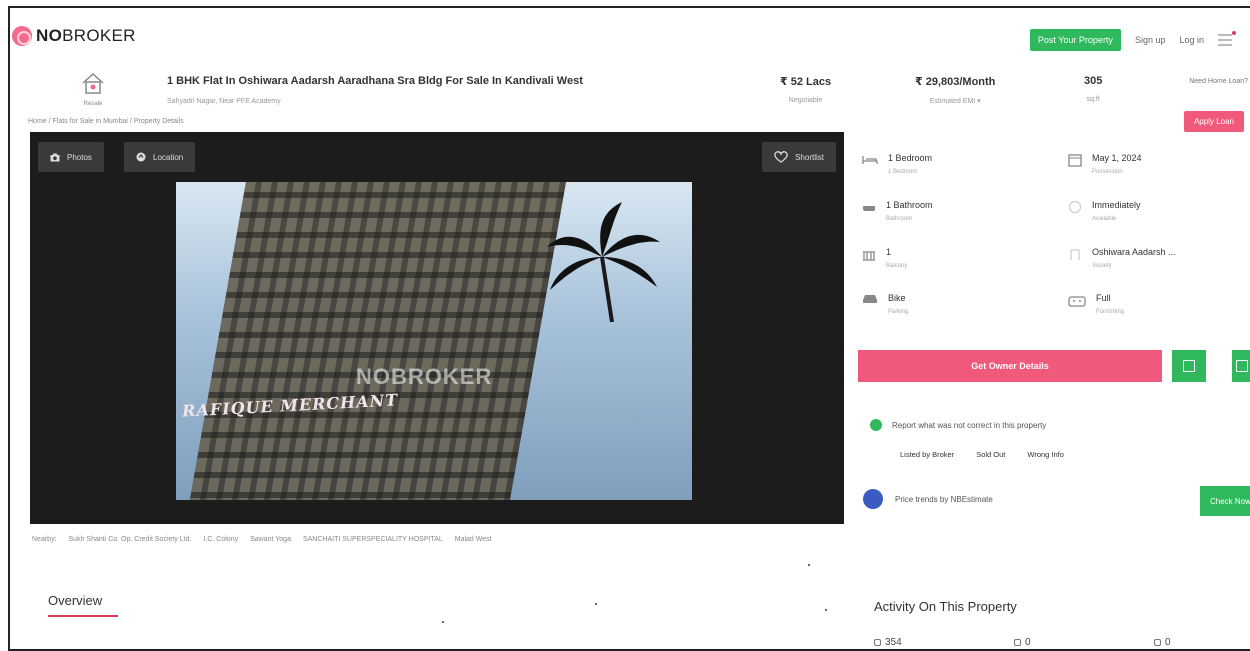 The image size is (1250, 651). Describe the element at coordinates (944, 642) in the screenshot. I see `views-count: 354` at that location.